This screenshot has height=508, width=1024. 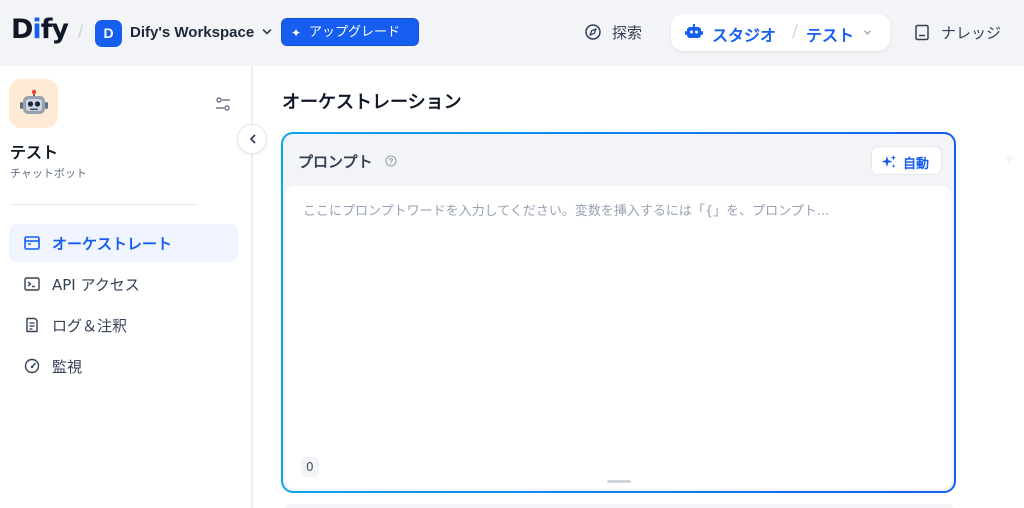 I want to click on sidebar-item-orchestrate: オーケストレート, so click(x=123, y=243).